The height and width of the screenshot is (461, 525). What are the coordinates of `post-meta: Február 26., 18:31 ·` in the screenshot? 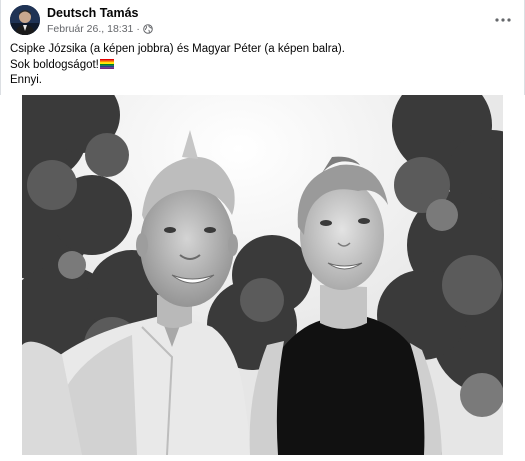 It's located at (100, 29).